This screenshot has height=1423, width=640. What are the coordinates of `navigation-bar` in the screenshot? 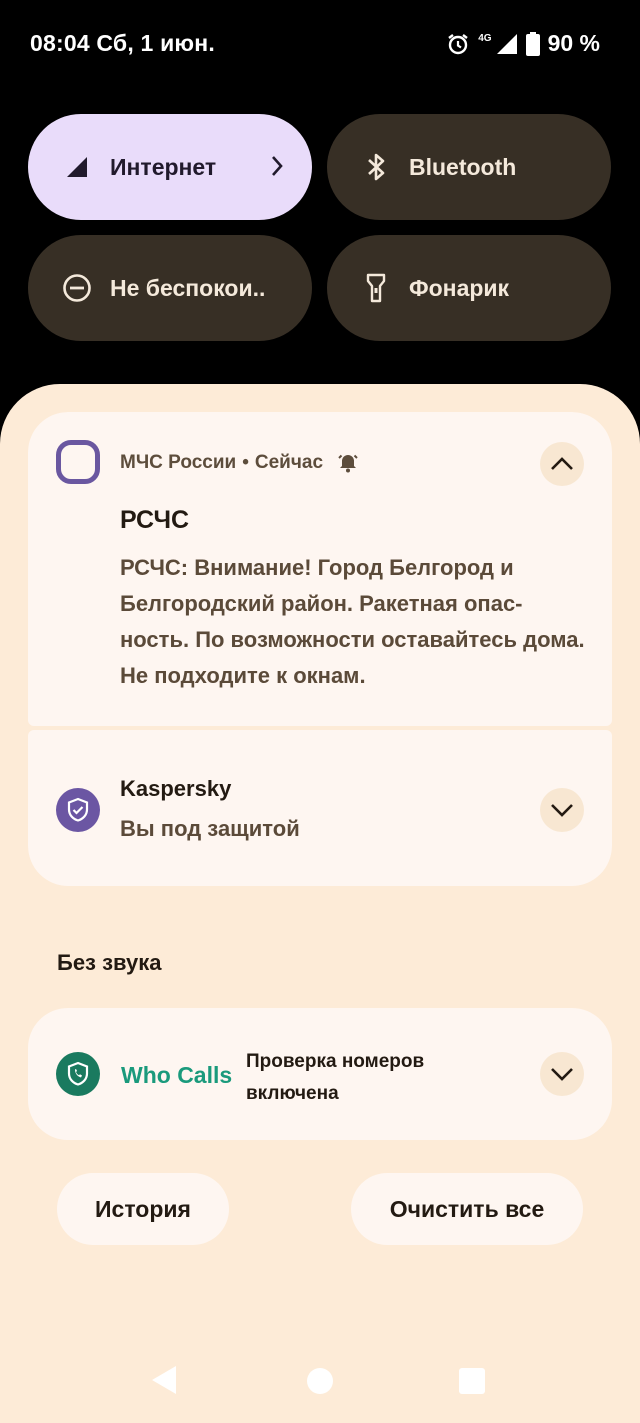 It's located at (320, 1380).